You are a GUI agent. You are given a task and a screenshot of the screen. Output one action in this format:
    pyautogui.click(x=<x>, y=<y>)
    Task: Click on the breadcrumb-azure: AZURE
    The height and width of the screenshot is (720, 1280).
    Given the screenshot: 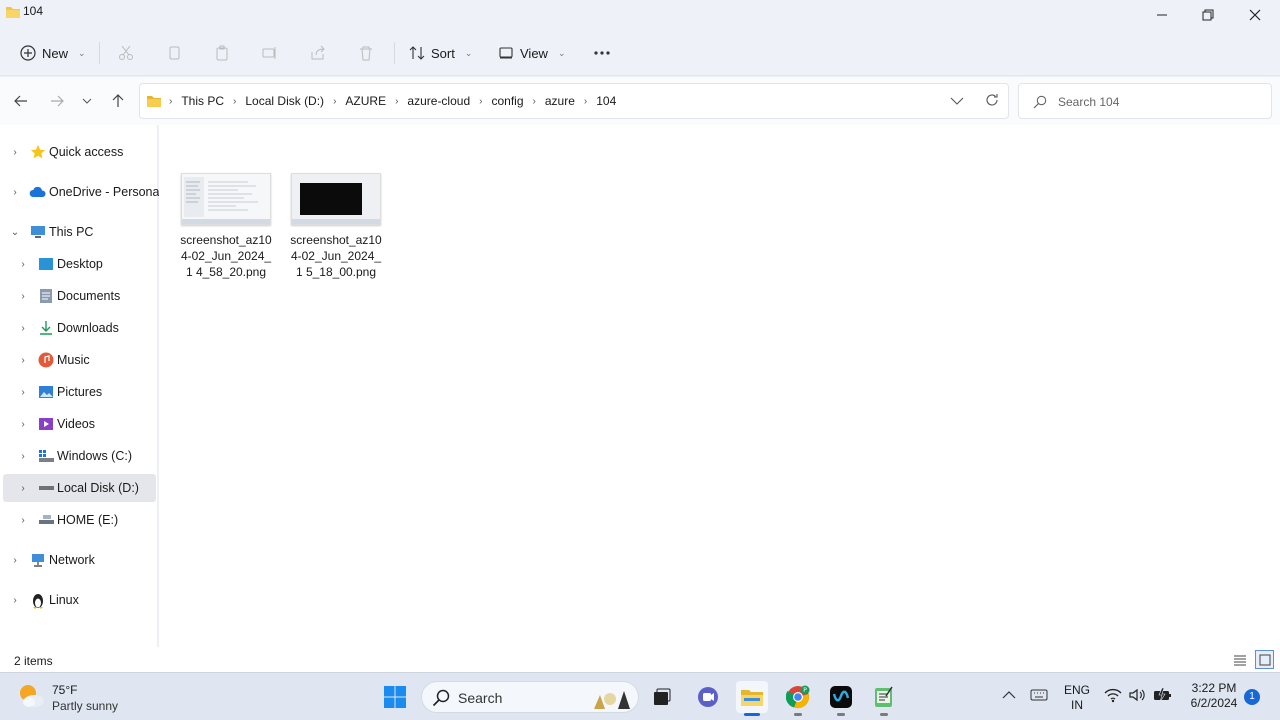 What is the action you would take?
    pyautogui.click(x=365, y=101)
    